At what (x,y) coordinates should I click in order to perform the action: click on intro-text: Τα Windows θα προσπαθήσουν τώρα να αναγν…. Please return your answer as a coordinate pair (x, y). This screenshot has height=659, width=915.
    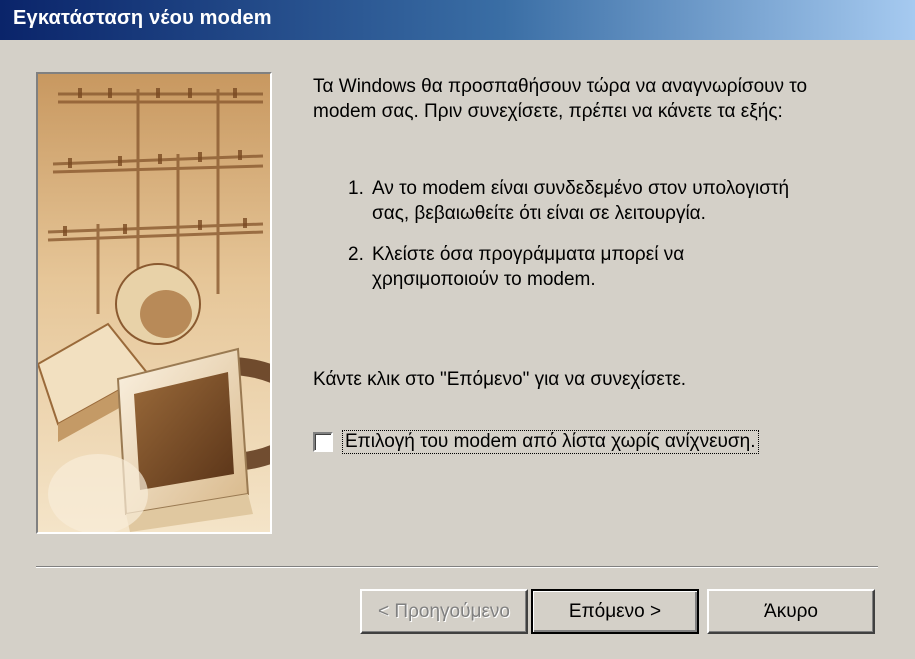
    Looking at the image, I should click on (560, 99).